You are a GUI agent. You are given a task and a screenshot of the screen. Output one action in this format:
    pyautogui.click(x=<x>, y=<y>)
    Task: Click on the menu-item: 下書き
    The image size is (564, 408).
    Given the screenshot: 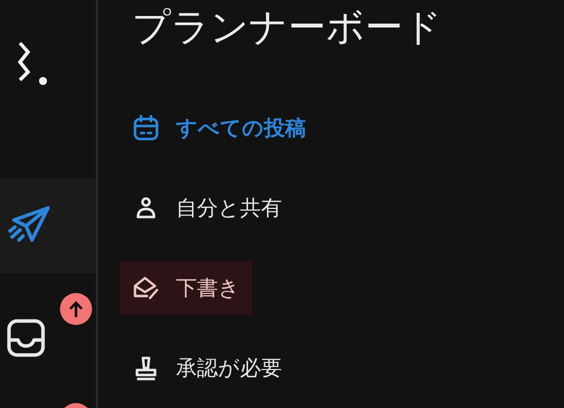 What is the action you would take?
    pyautogui.click(x=186, y=288)
    